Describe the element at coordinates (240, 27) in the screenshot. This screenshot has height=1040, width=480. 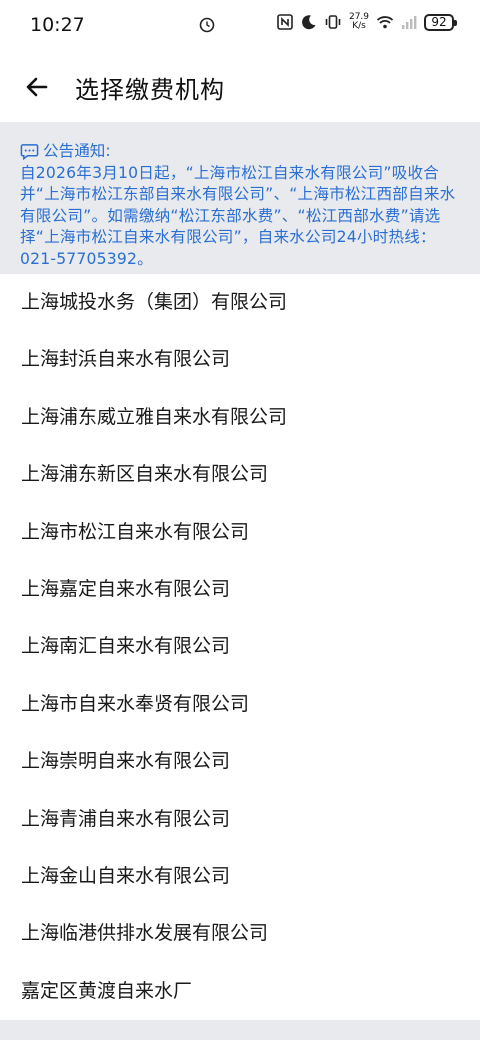
I see `status-bar: 10:27 27.9 K/s 92` at that location.